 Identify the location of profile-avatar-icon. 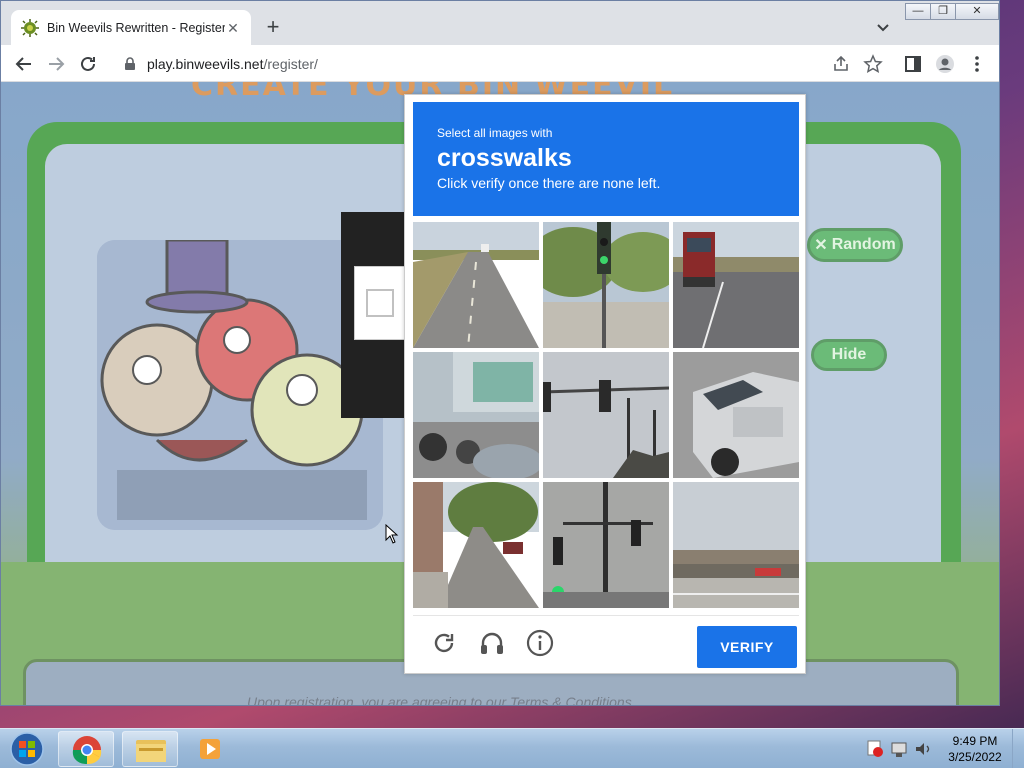
(945, 64).